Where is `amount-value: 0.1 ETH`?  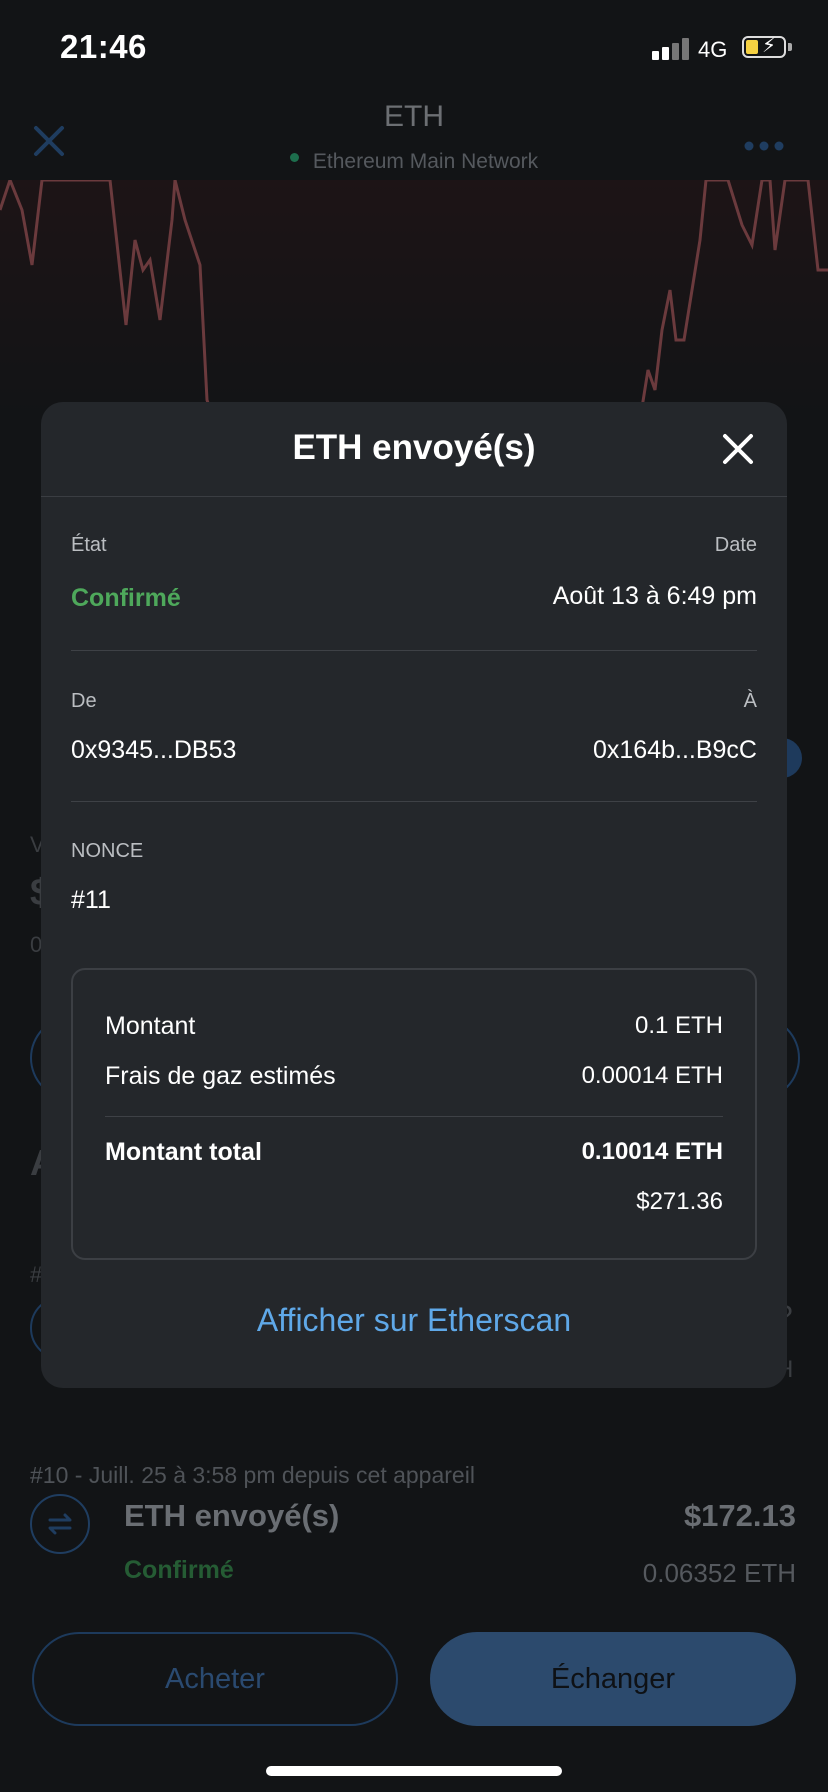
amount-value: 0.1 ETH is located at coordinates (678, 1025).